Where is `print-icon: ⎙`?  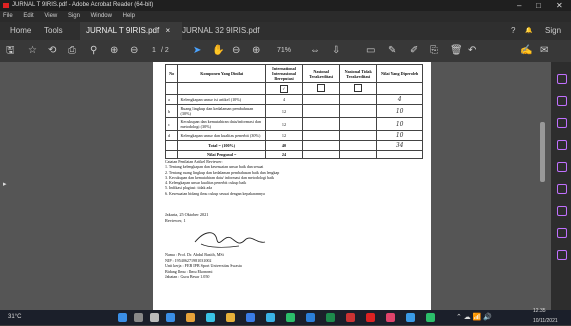
print-icon: ⎙ is located at coordinates (72, 51).